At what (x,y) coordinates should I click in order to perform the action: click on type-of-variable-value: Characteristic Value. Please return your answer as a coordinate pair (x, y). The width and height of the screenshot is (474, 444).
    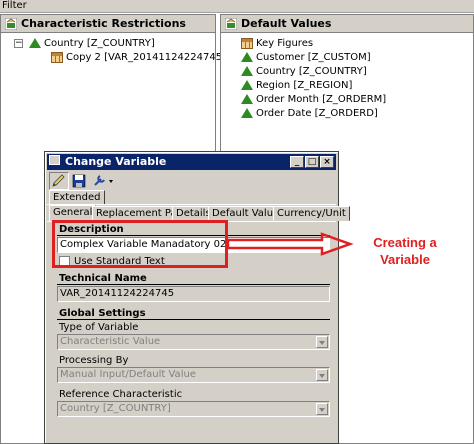
    Looking at the image, I should click on (110, 341).